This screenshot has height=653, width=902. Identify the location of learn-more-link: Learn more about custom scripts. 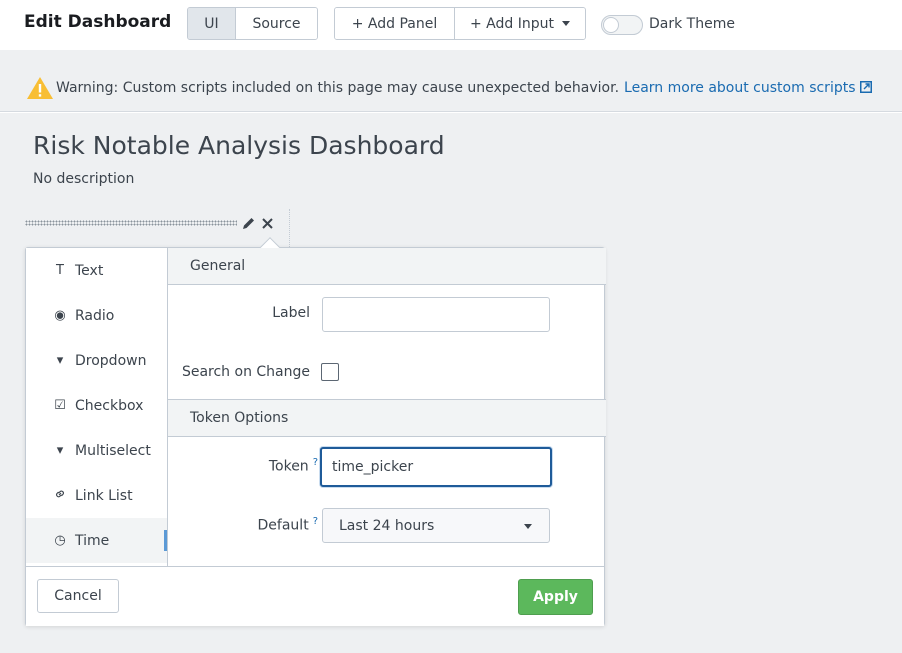
(748, 88).